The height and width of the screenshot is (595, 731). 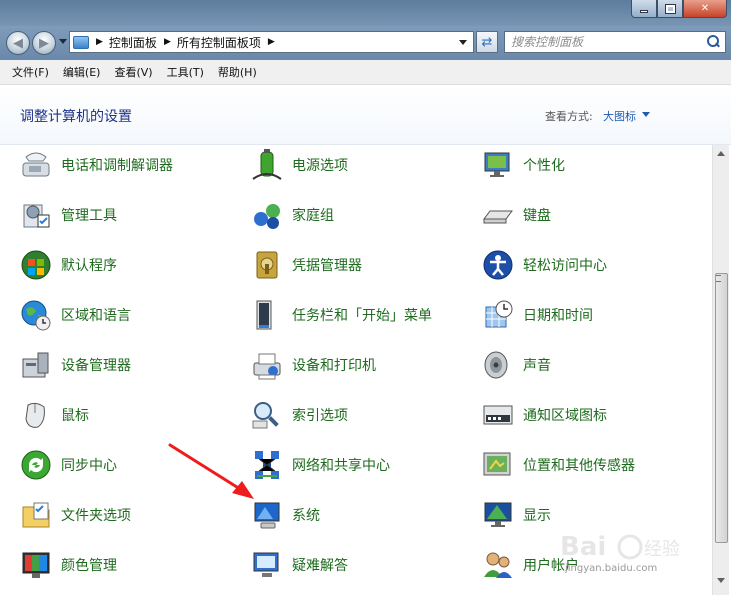 I want to click on credential-manager-icon, so click(x=267, y=265).